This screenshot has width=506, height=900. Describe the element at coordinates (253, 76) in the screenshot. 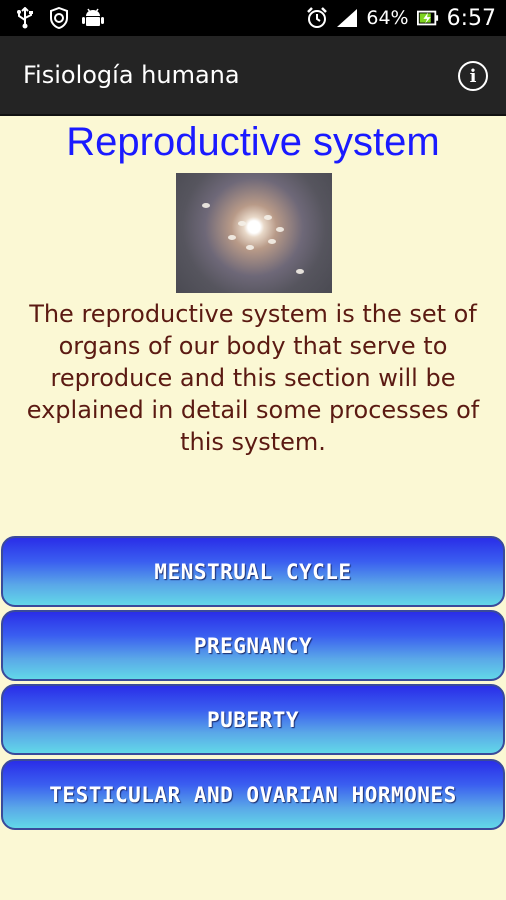

I see `action-bar: Fisiología humana i` at that location.